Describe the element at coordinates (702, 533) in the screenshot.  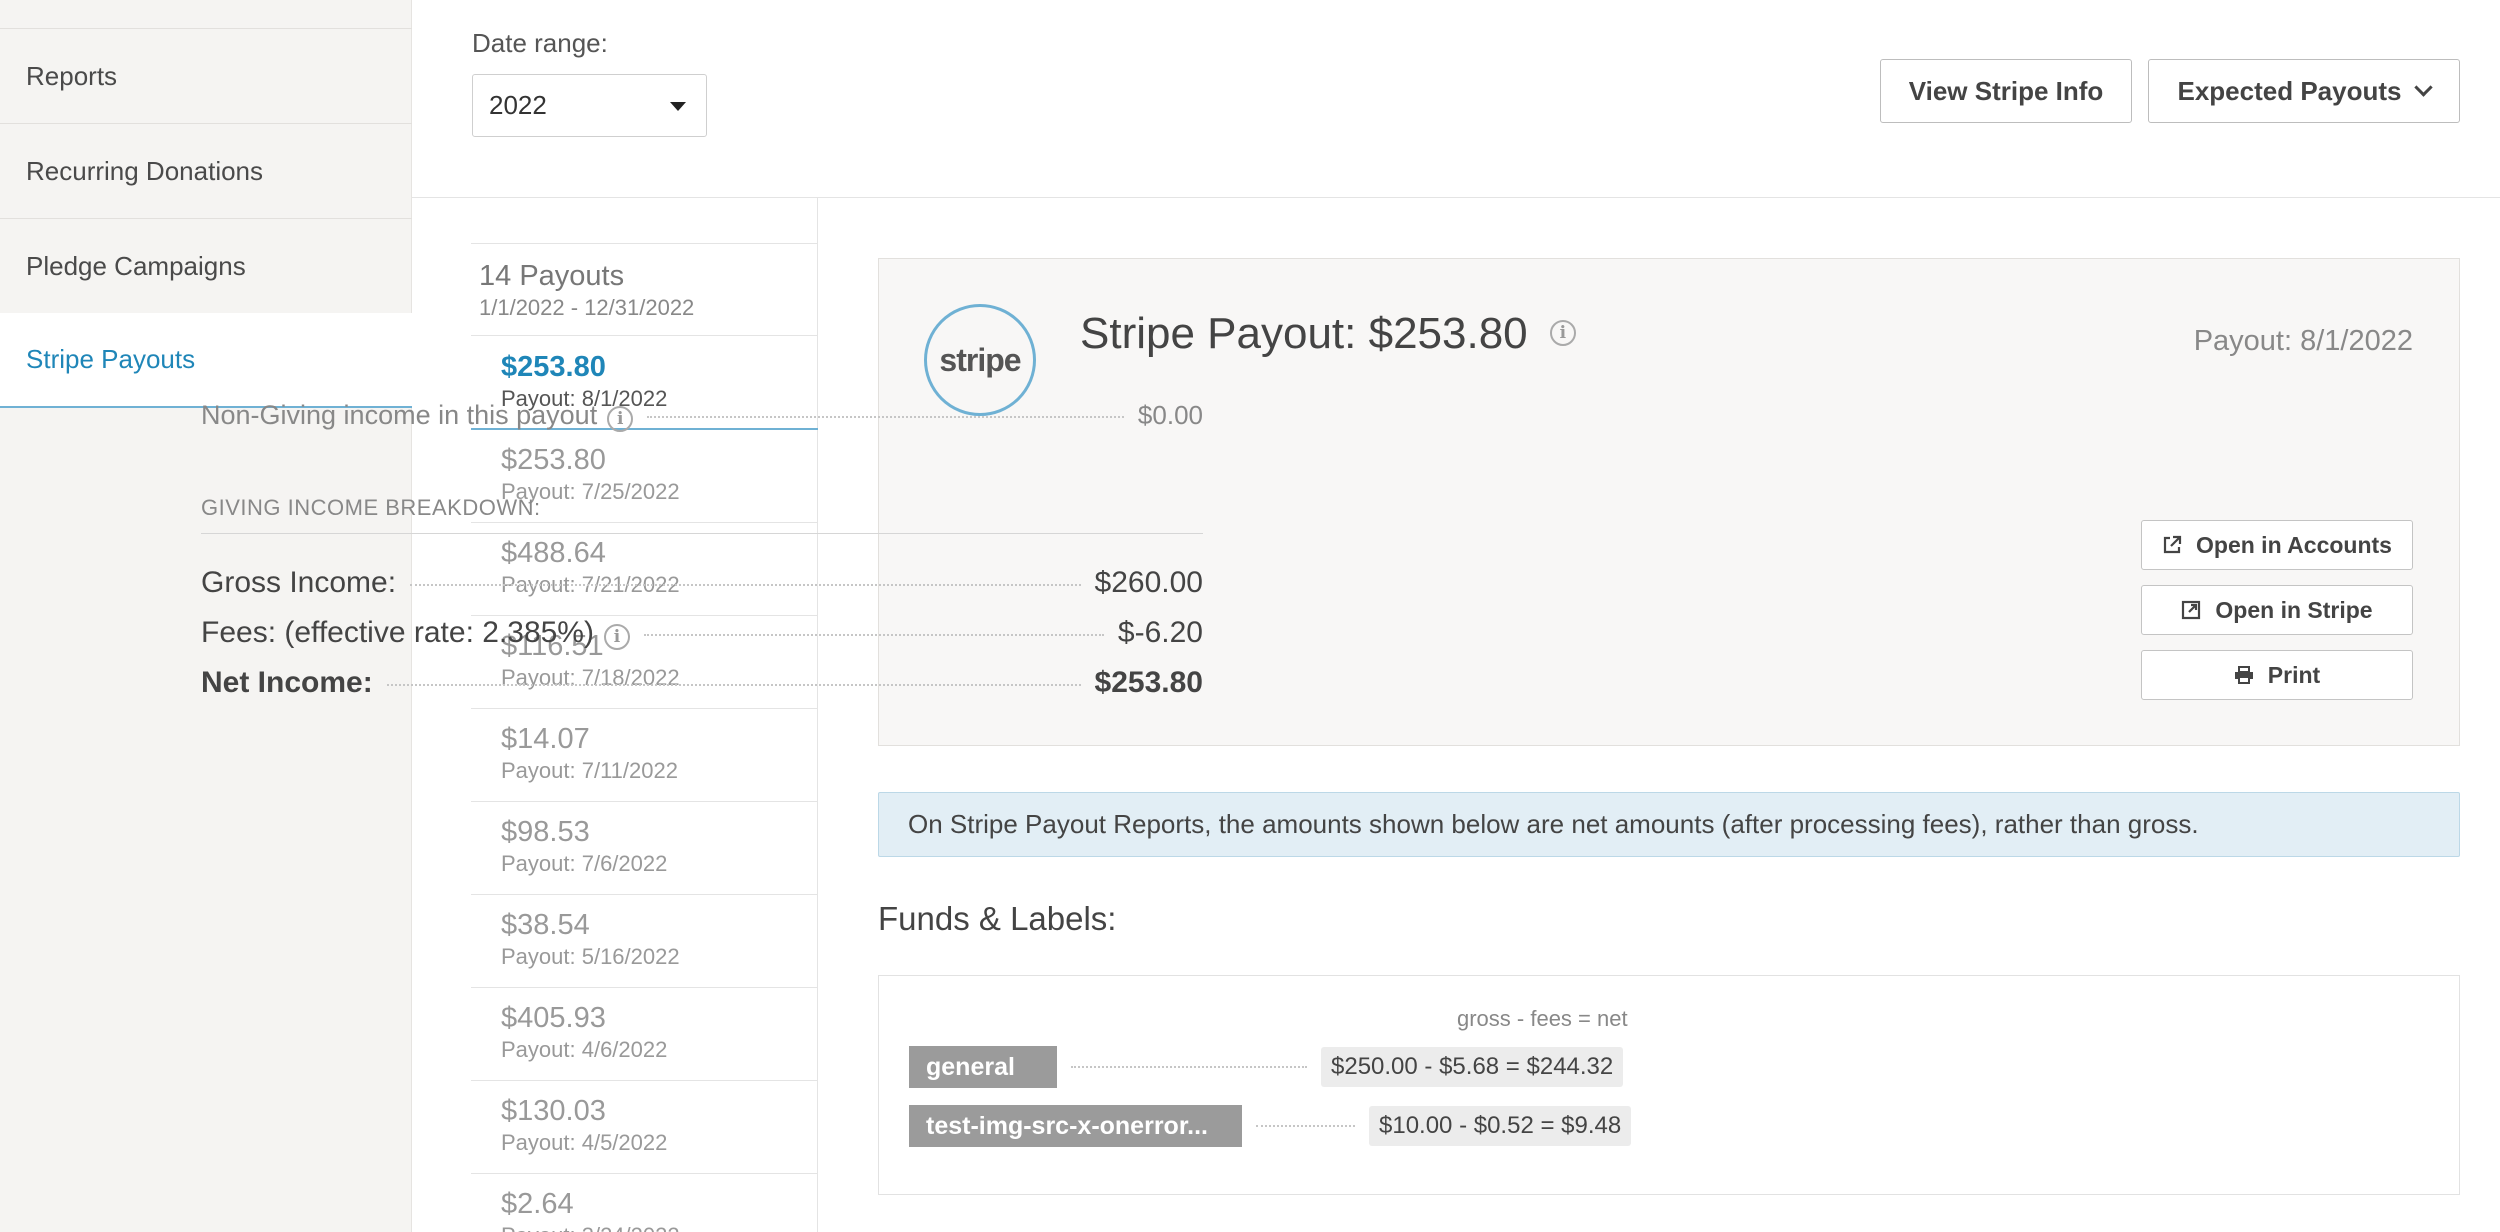
I see `breakdown-divider` at that location.